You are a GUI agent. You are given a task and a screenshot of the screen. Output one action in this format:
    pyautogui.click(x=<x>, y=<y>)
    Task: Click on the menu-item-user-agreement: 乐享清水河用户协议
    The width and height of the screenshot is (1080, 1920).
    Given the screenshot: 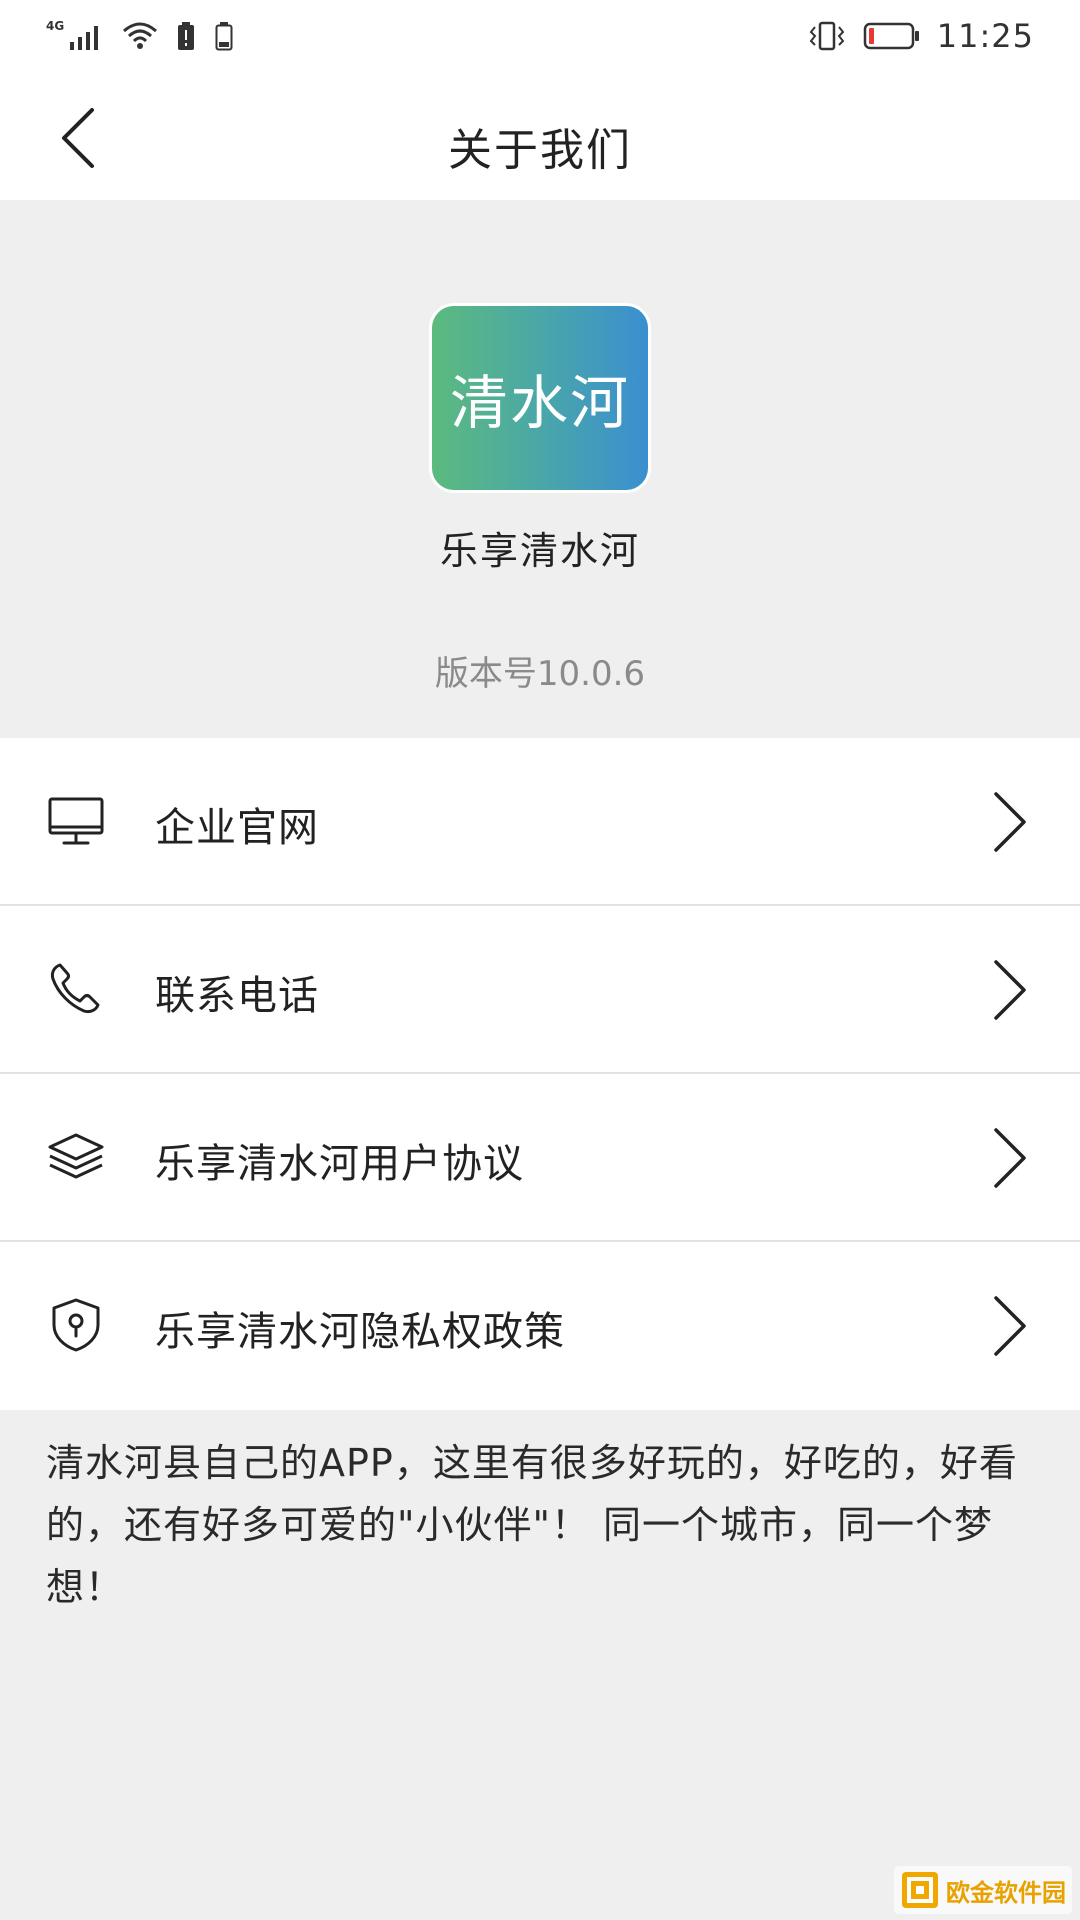 What is the action you would take?
    pyautogui.click(x=540, y=1158)
    